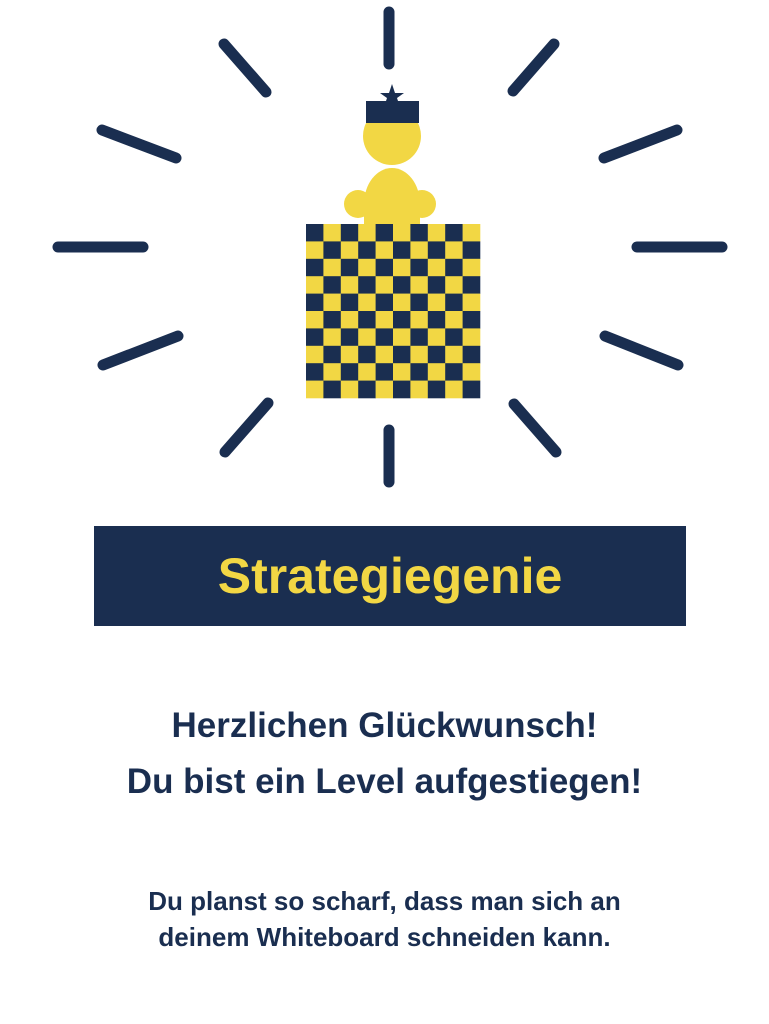 Image resolution: width=769 pixels, height=1024 pixels. Describe the element at coordinates (384, 937) in the screenshot. I see `badge-description-line2: deinem Whiteboard schneiden kann.` at that location.